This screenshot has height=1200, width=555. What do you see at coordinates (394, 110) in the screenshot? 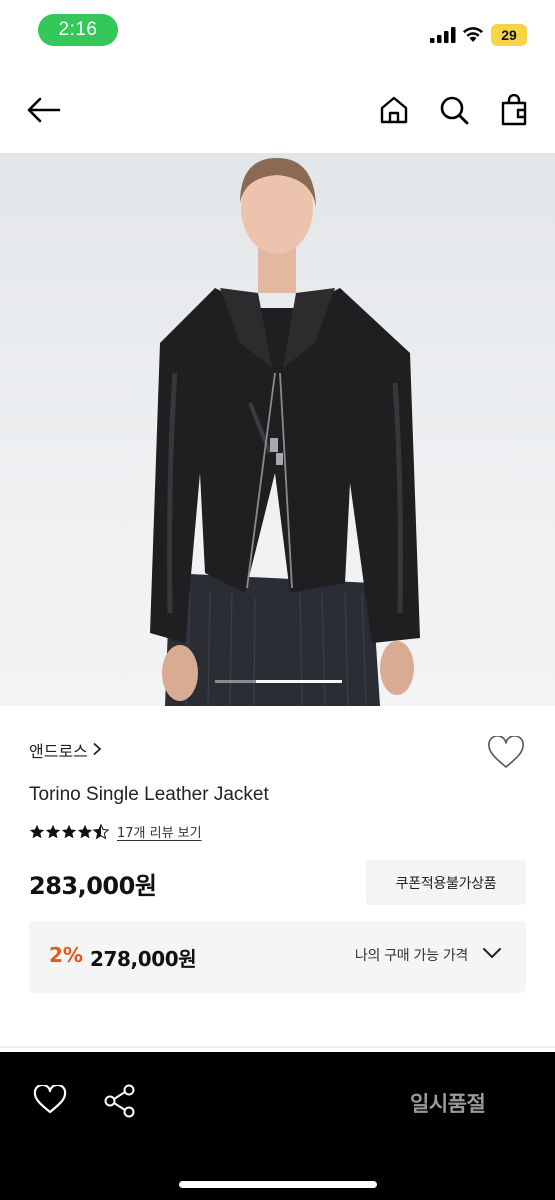
I see `home-icon` at bounding box center [394, 110].